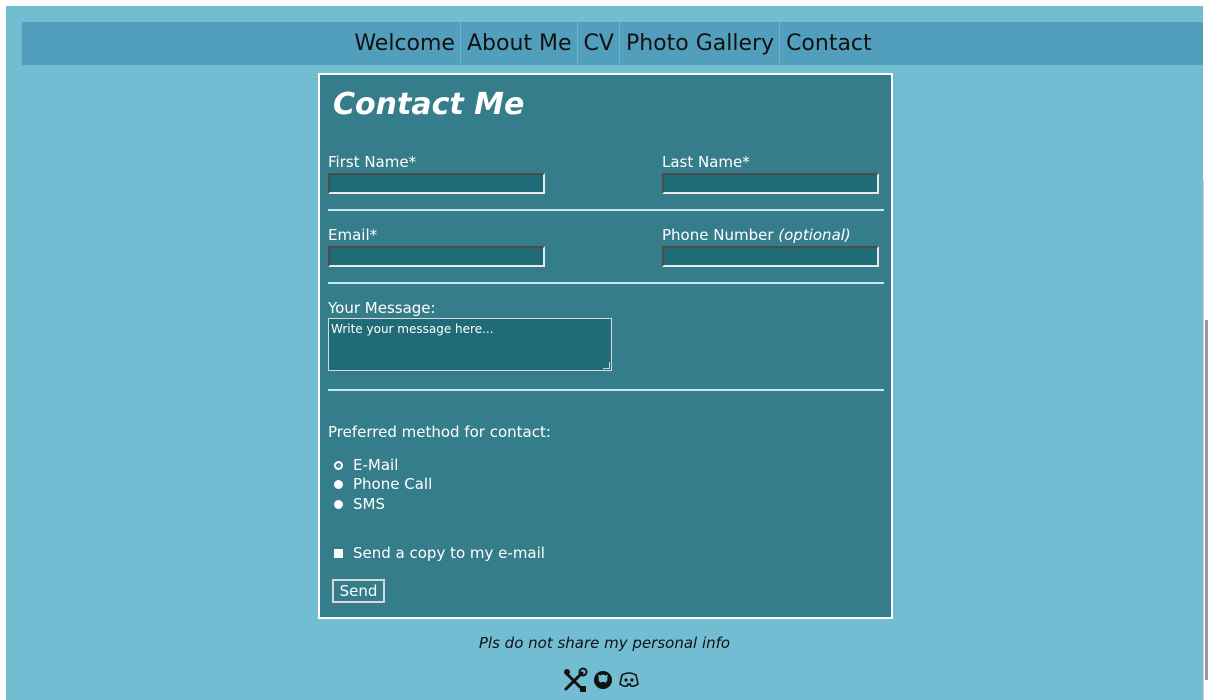  I want to click on github-icon, so click(603, 680).